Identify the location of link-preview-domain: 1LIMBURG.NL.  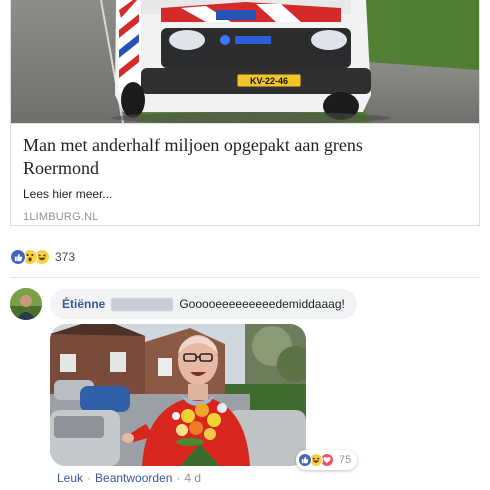
(61, 217).